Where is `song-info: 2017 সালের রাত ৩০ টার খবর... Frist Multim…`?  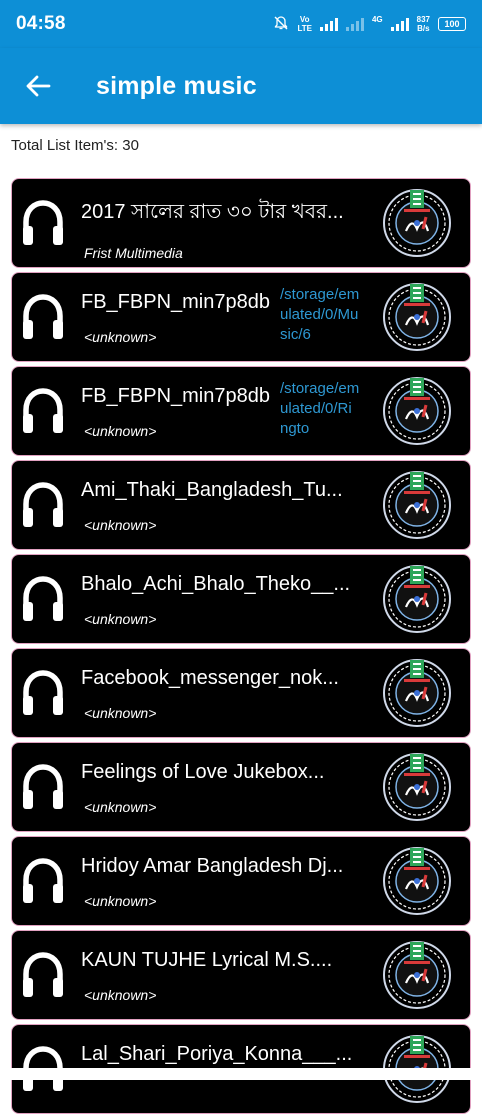 song-info: 2017 সালের রাত ৩০ টার খবর... Frist Multim… is located at coordinates (221, 229).